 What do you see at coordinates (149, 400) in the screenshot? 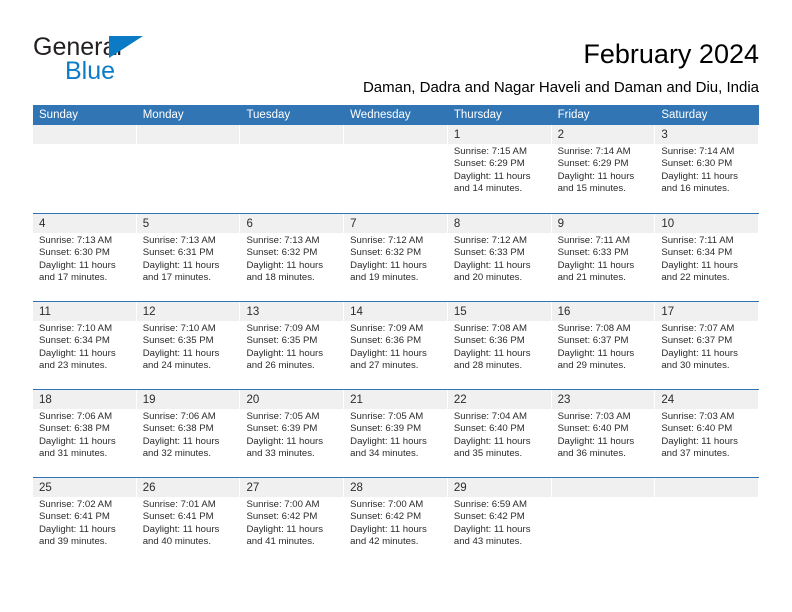
I see `day-number: 19` at bounding box center [149, 400].